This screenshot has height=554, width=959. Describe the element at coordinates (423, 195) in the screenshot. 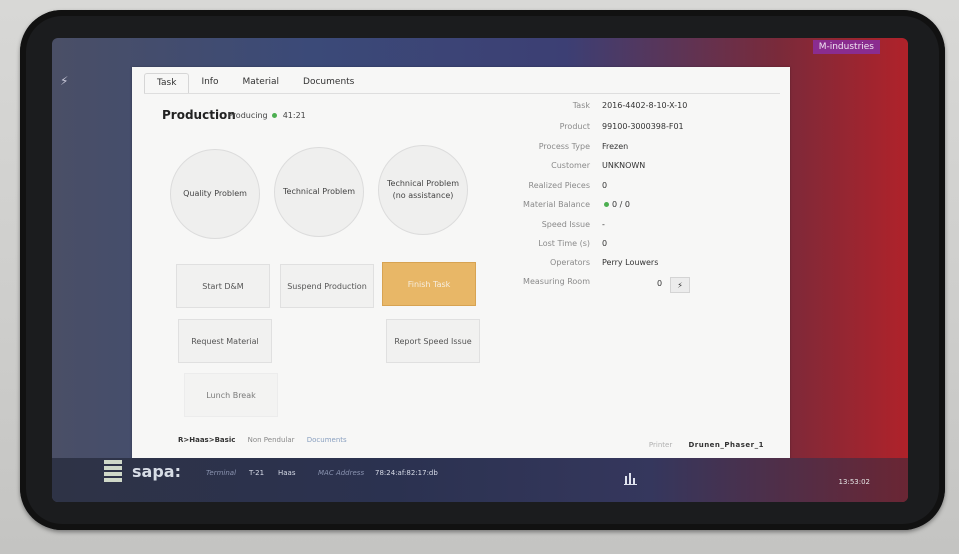

I see `no-assistance-label: (no assistance)` at that location.